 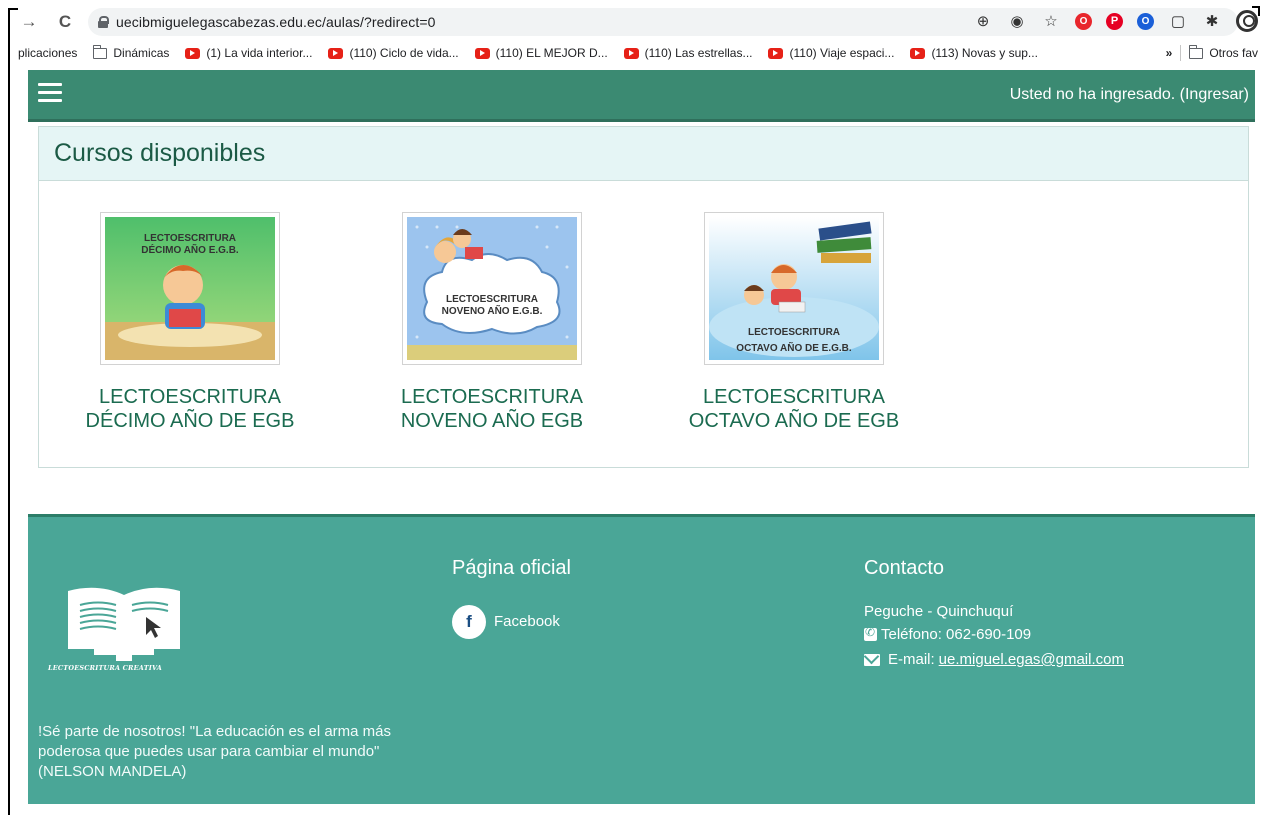 What do you see at coordinates (511, 568) in the screenshot?
I see `official-page-heading: Página oficial` at bounding box center [511, 568].